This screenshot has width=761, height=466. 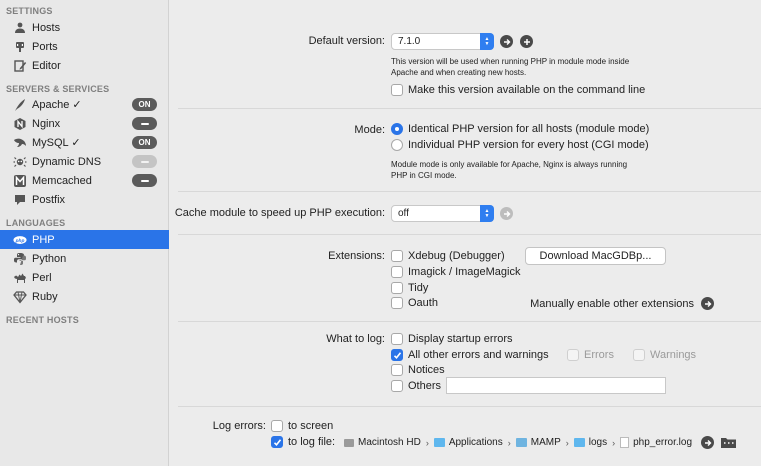 I want to click on hosts-icon, so click(x=20, y=28).